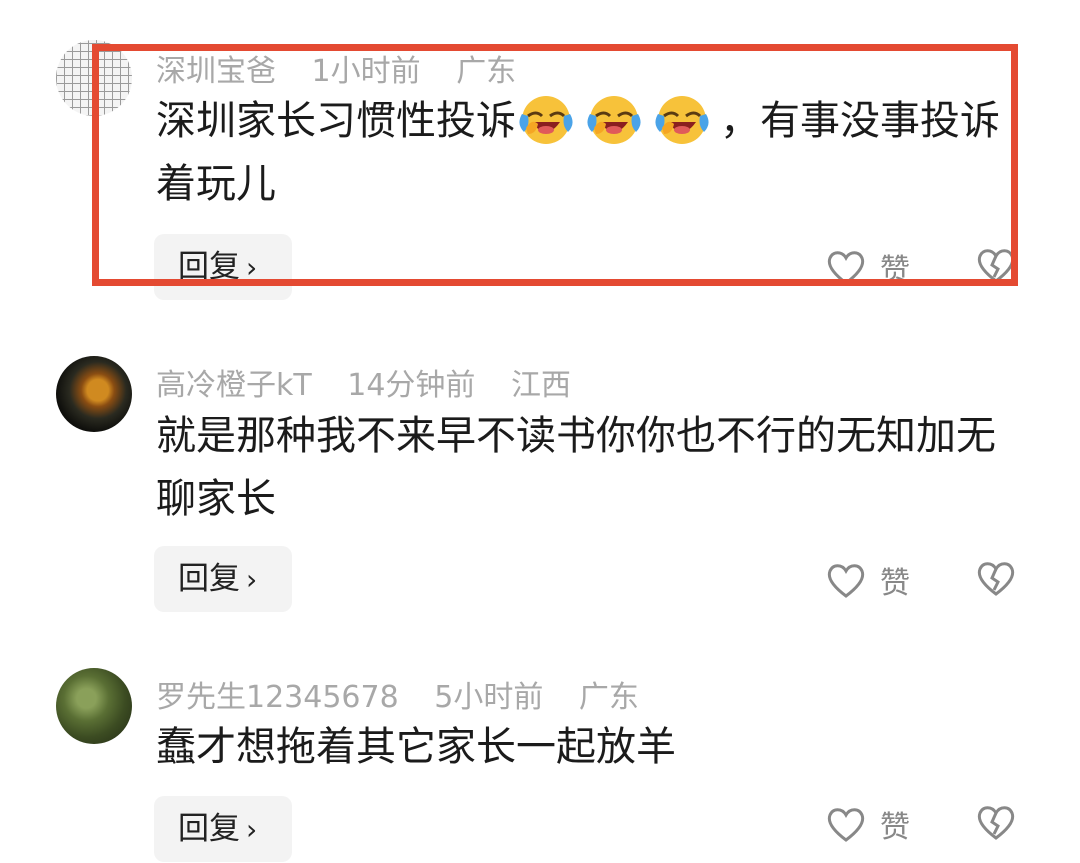 This screenshot has height=863, width=1080. I want to click on location: 江西, so click(540, 385).